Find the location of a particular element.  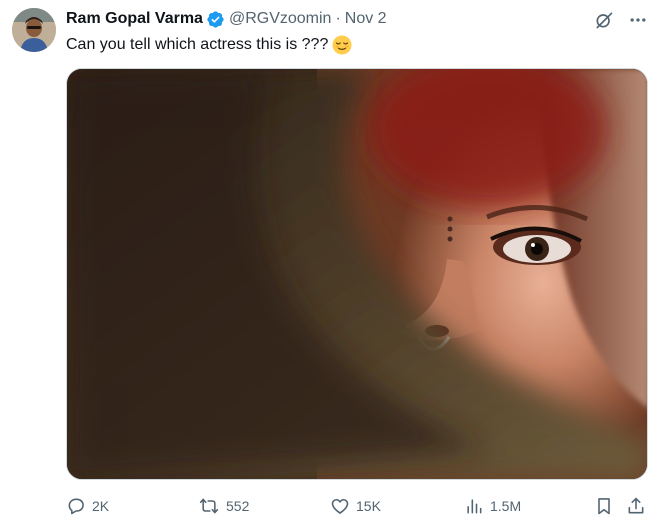

tweet-text: Can you tell which actress this is ??? is located at coordinates (209, 45).